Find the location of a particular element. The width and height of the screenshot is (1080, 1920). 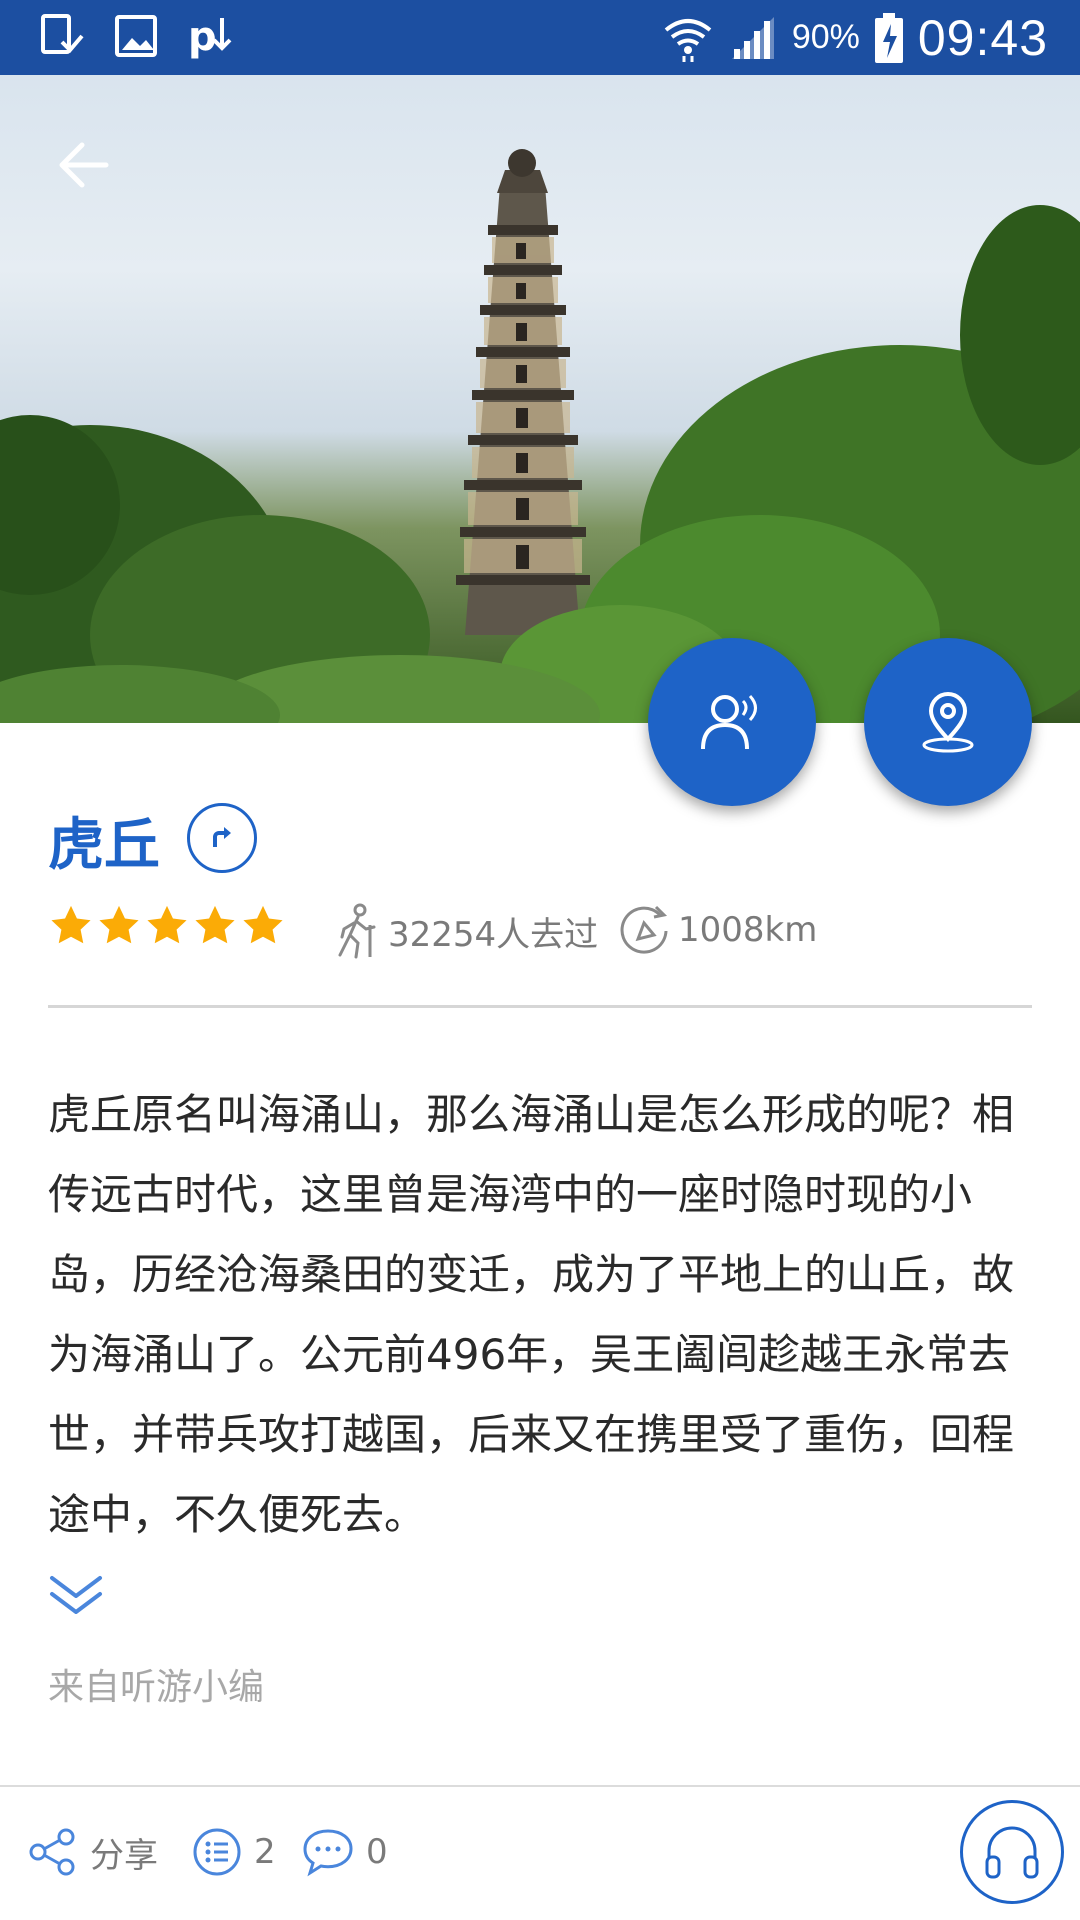

comment-button: 0 is located at coordinates (345, 1852).